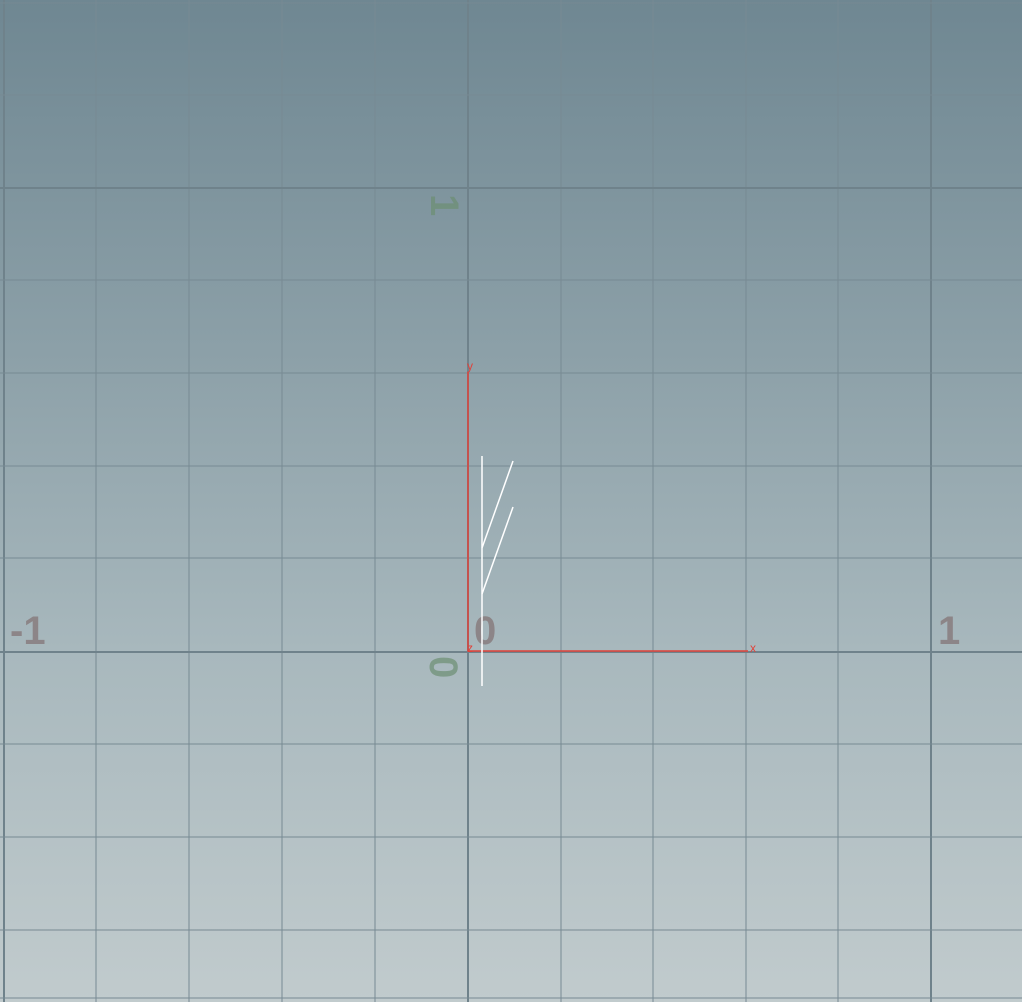 Image resolution: width=1022 pixels, height=1002 pixels. Describe the element at coordinates (497, 504) in the screenshot. I see `gizmo-barb-upper` at that location.